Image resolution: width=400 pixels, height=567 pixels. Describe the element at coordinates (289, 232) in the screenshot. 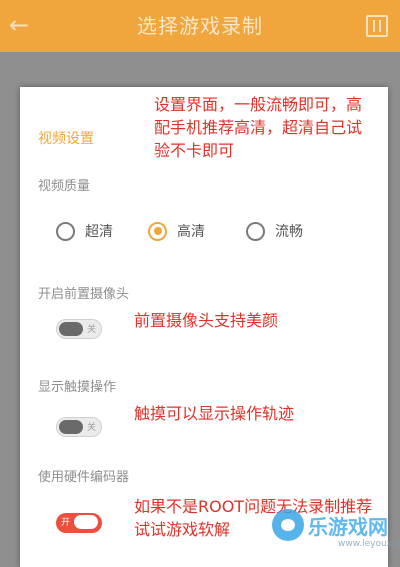

I see `quality-option-label: 流畅` at that location.